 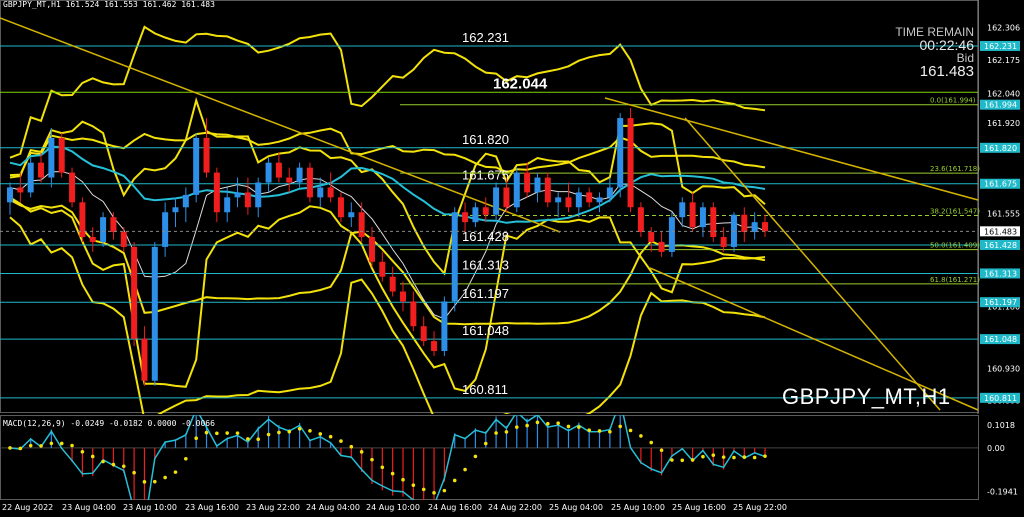 What do you see at coordinates (955, 246) in the screenshot?
I see `fibo-label: 50.0(161.409)` at bounding box center [955, 246].